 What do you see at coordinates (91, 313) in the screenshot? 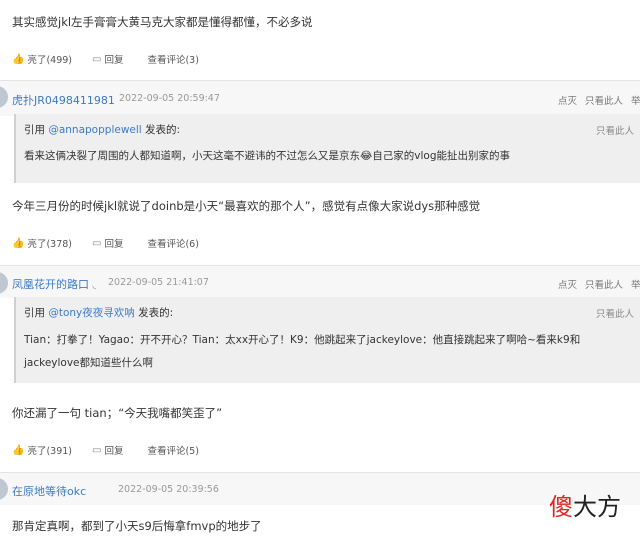
I see `quote-user-link: @tony夜夜寻欢呐` at bounding box center [91, 313].